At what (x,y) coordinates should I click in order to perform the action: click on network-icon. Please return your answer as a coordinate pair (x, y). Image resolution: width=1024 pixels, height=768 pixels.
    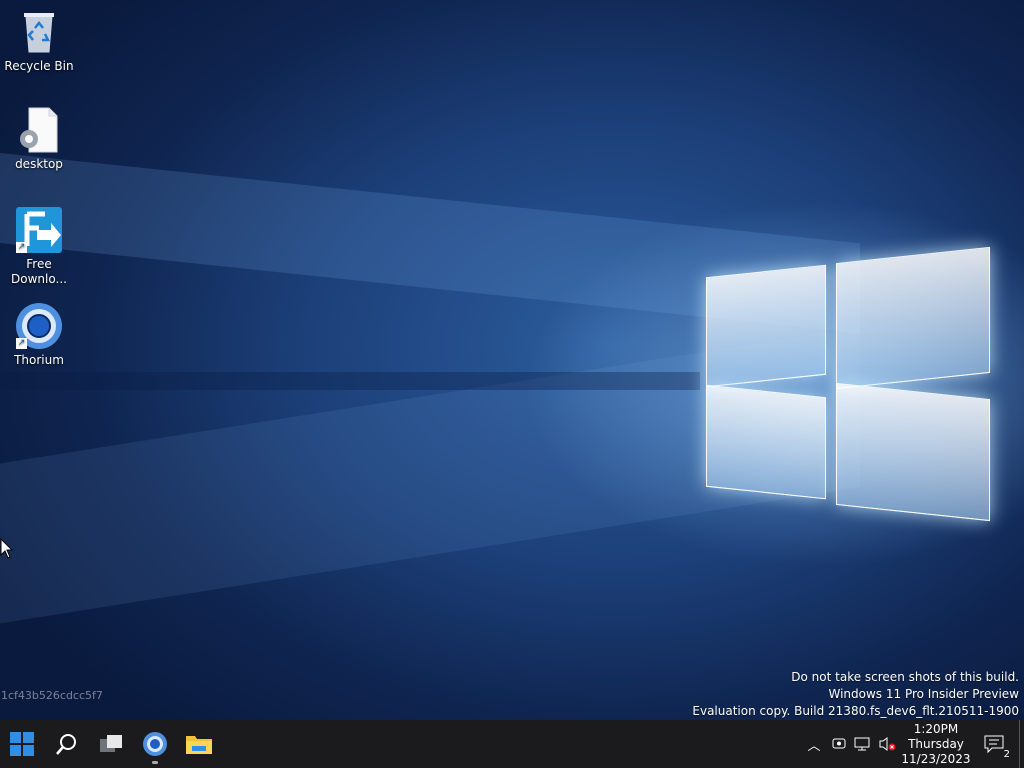
    Looking at the image, I should click on (862, 744).